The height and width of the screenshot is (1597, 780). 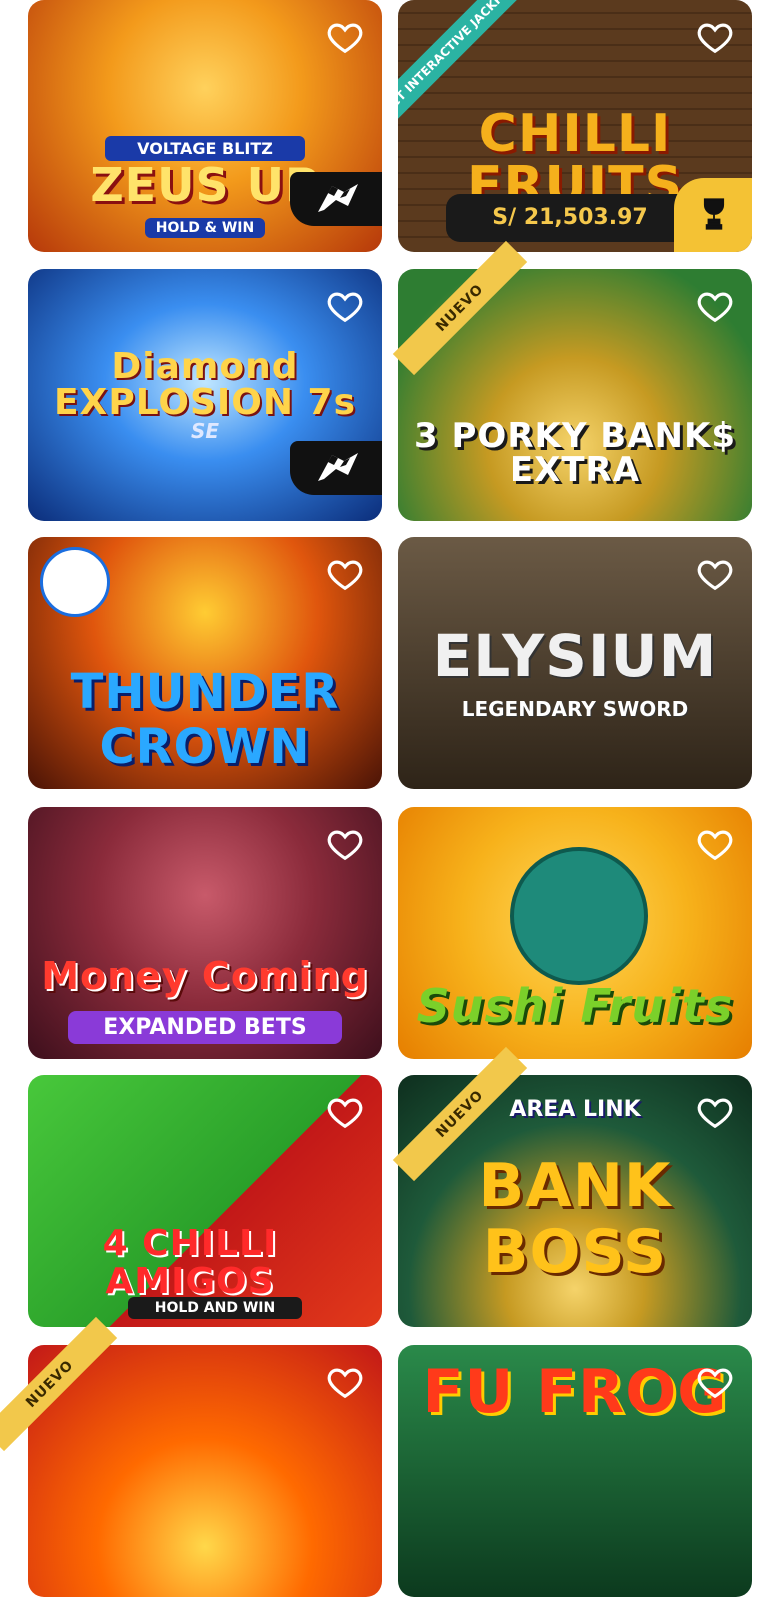 What do you see at coordinates (190, 1262) in the screenshot?
I see `game-title: 4 CHILLI AMIGOS` at bounding box center [190, 1262].